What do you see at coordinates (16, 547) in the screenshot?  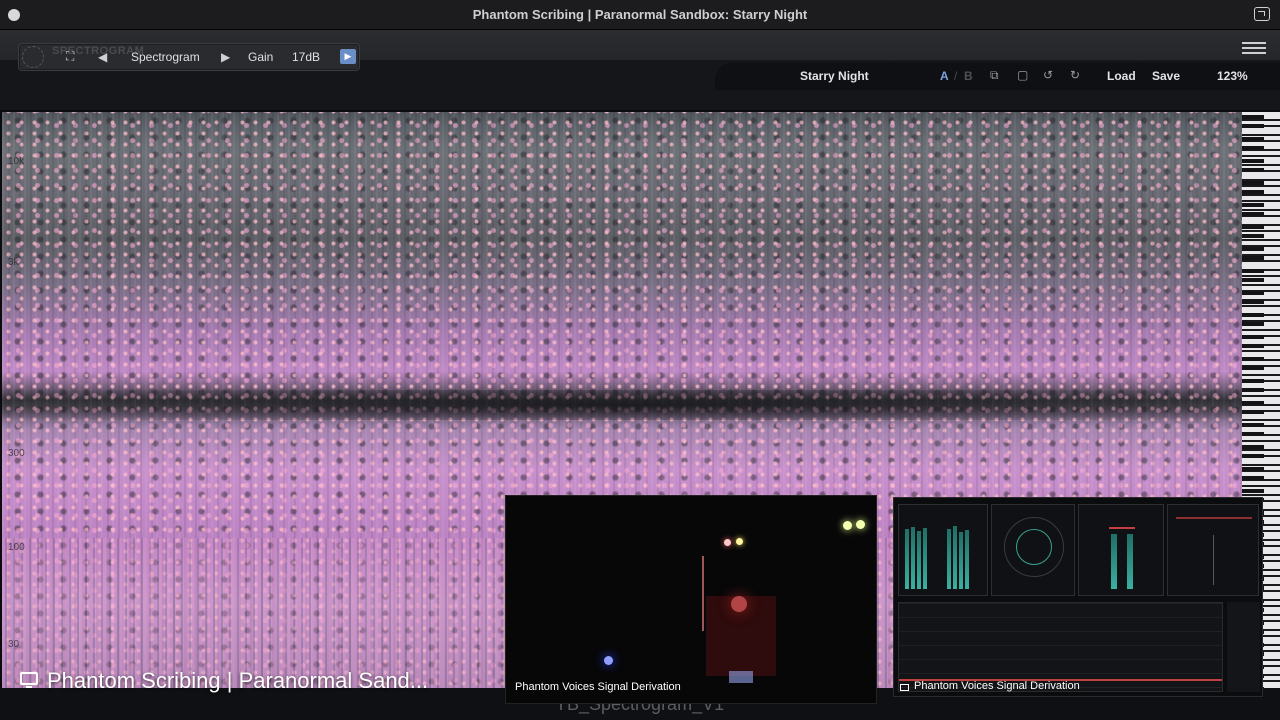 I see `freq-label: 100` at bounding box center [16, 547].